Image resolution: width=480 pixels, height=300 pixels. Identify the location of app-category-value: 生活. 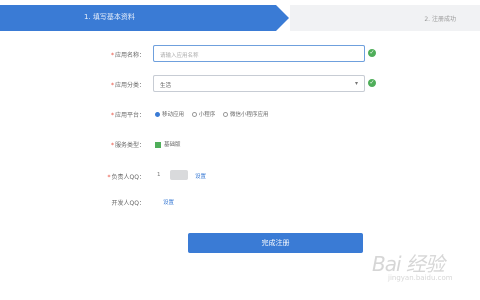
(166, 86).